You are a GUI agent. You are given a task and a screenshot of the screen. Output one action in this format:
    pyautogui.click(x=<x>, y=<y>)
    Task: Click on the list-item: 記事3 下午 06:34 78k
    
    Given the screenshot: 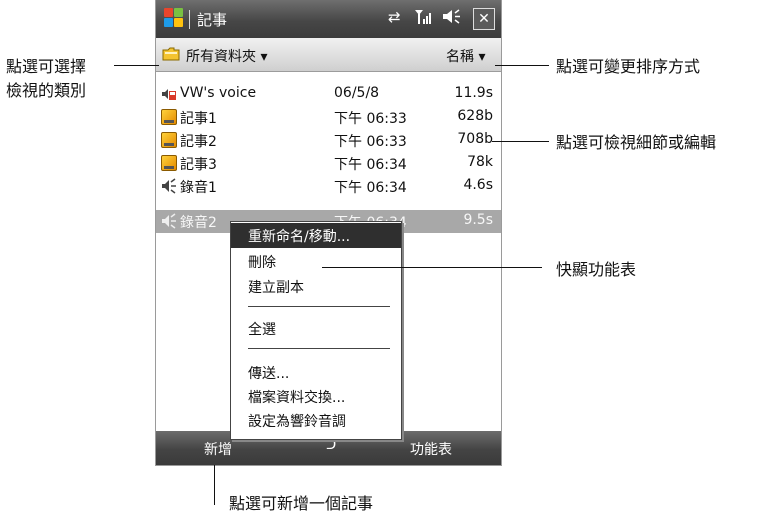 What is the action you would take?
    pyautogui.click(x=328, y=163)
    